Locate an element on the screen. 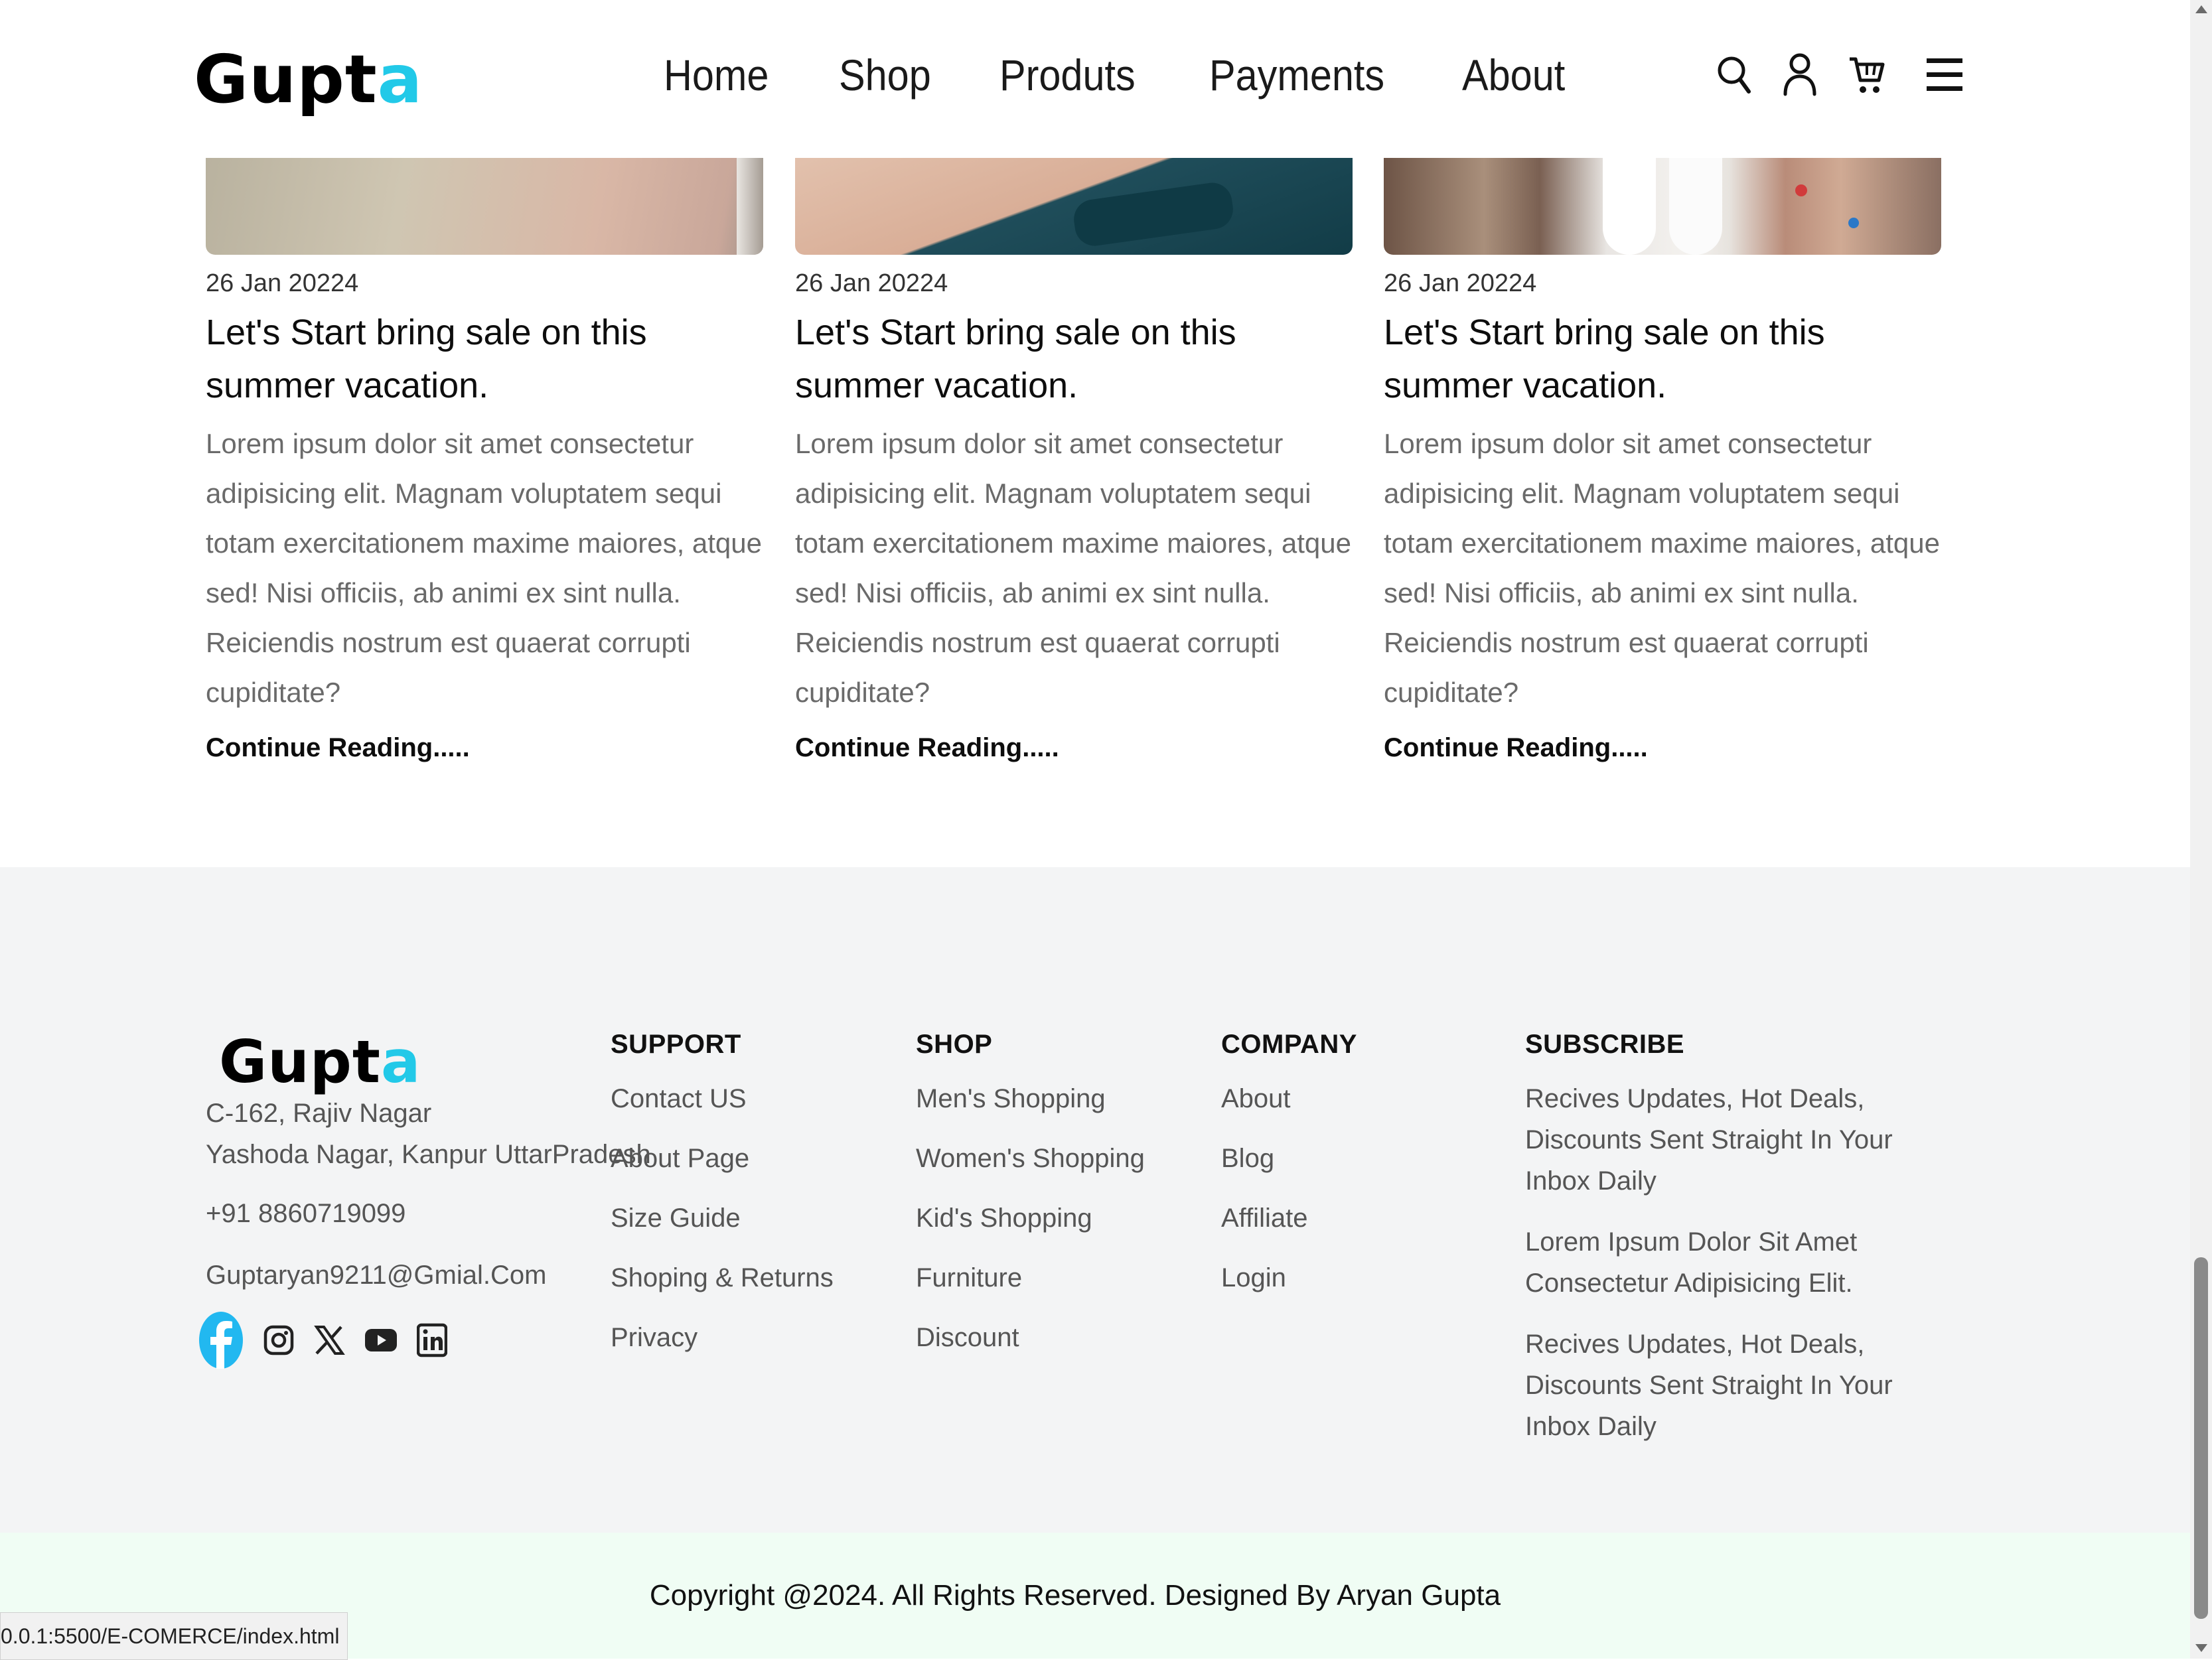 This screenshot has height=1660, width=2212. footer-link: About Page is located at coordinates (723, 1158).